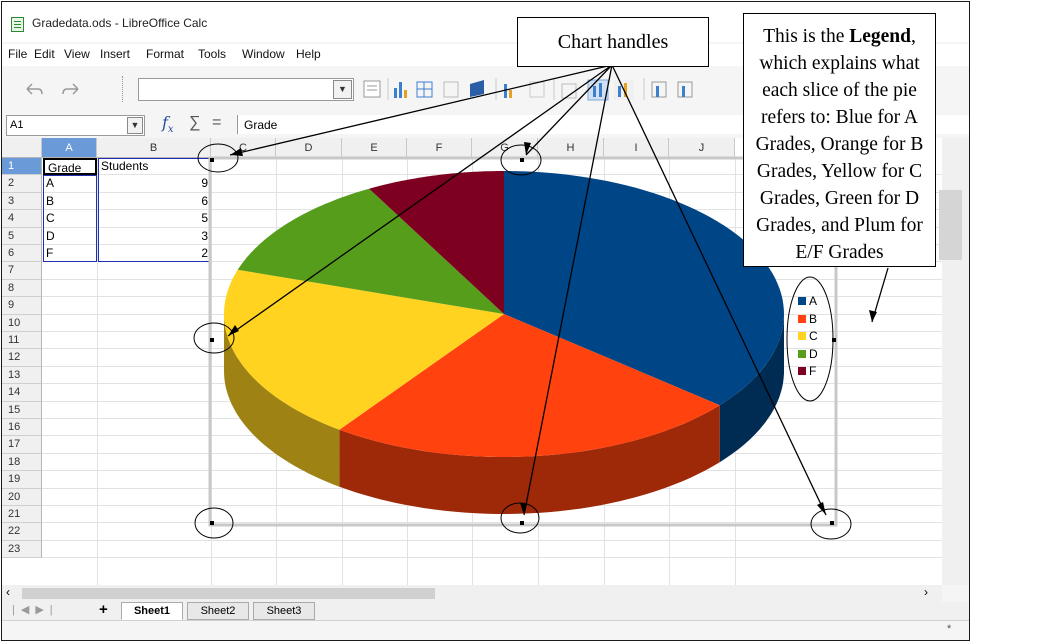 The width and height of the screenshot is (1055, 641). Describe the element at coordinates (806, 36) in the screenshot. I see `legend-callout-prefix: This is the` at that location.